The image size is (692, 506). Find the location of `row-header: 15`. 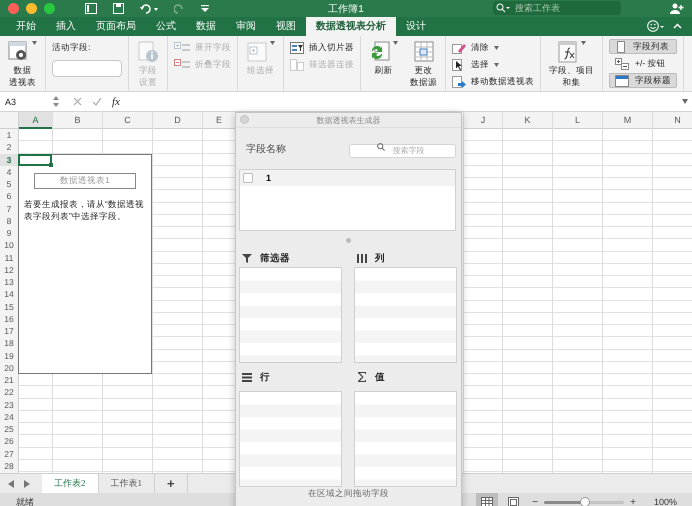

row-header: 15 is located at coordinates (9, 306).